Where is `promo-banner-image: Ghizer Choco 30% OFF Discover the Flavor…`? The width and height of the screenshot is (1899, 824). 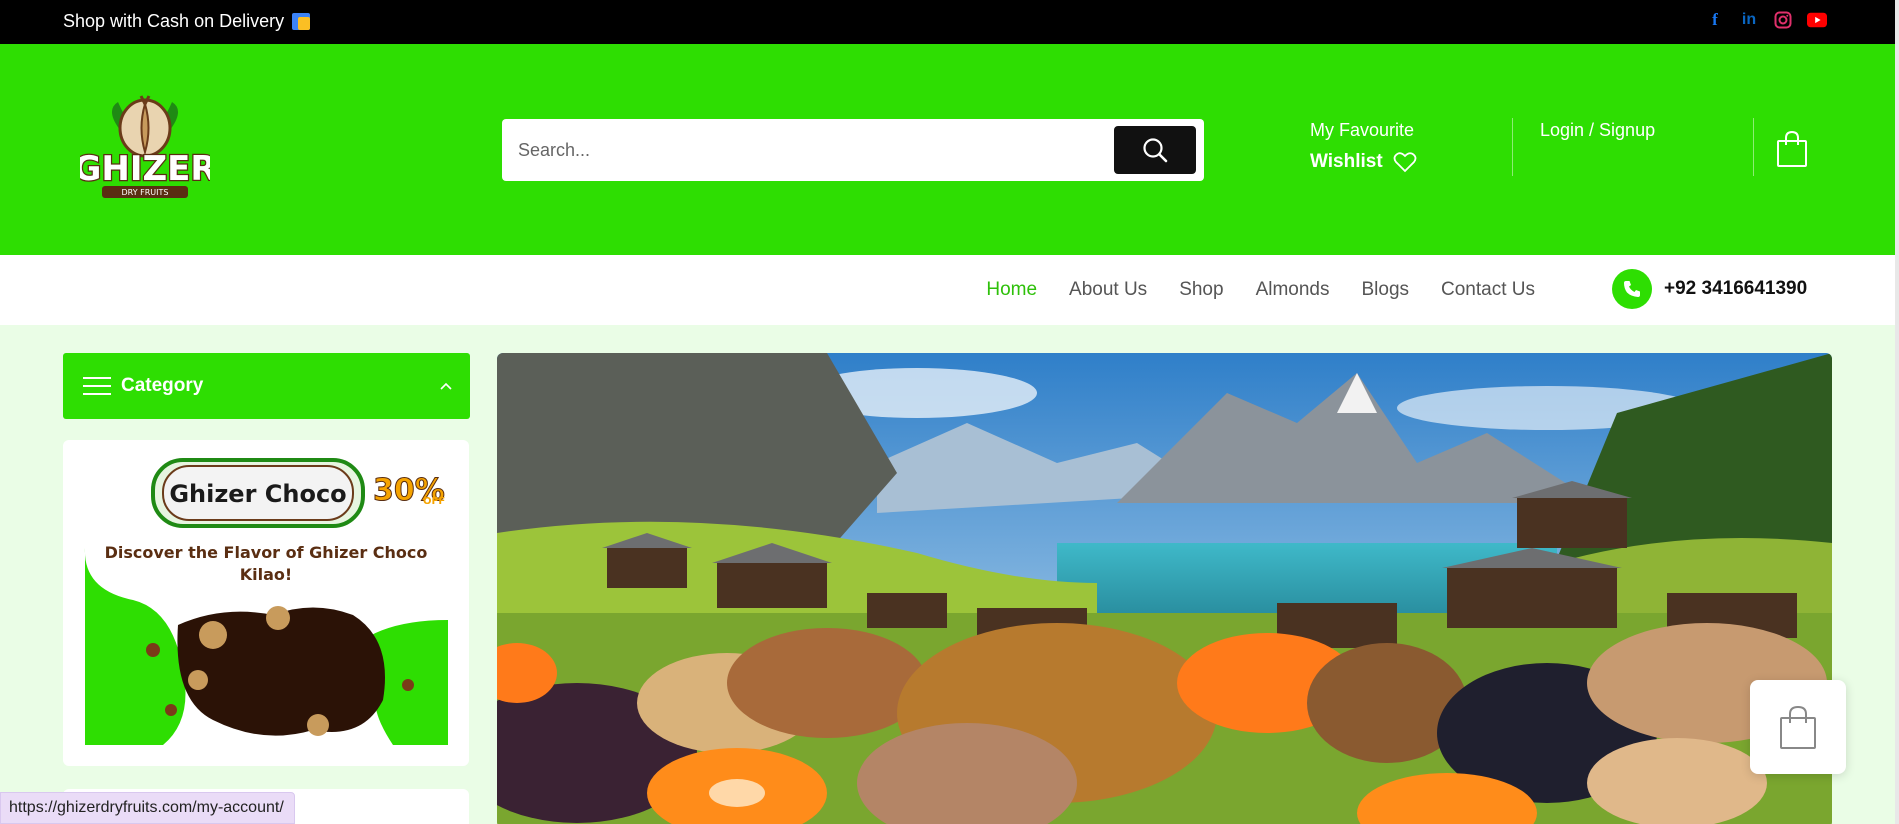
promo-banner-image: Ghizer Choco 30% OFF Discover the Flavor… is located at coordinates (266, 601).